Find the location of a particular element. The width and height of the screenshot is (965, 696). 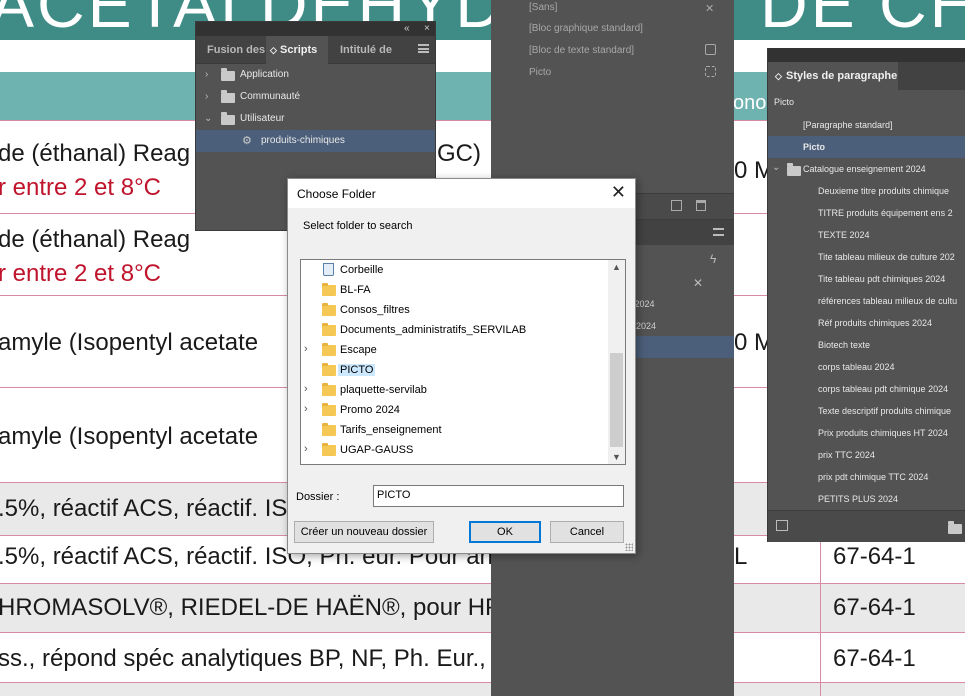

dialog-prompt: Select folder to search is located at coordinates (358, 226).